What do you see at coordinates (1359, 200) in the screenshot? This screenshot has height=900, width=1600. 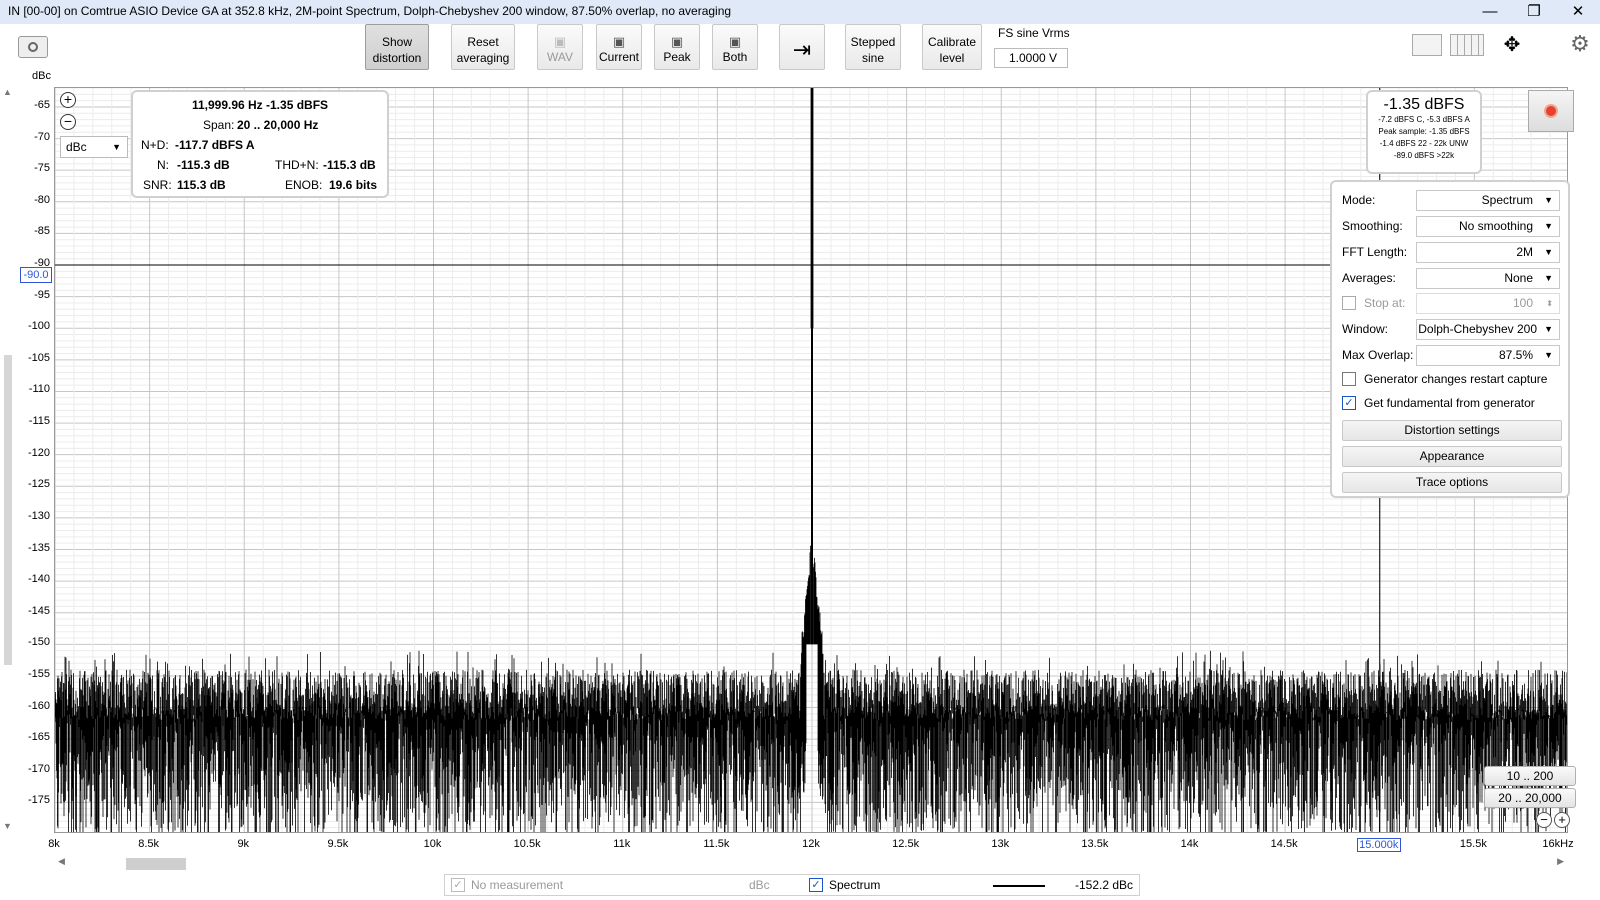 I see `mode-label: Mode:` at bounding box center [1359, 200].